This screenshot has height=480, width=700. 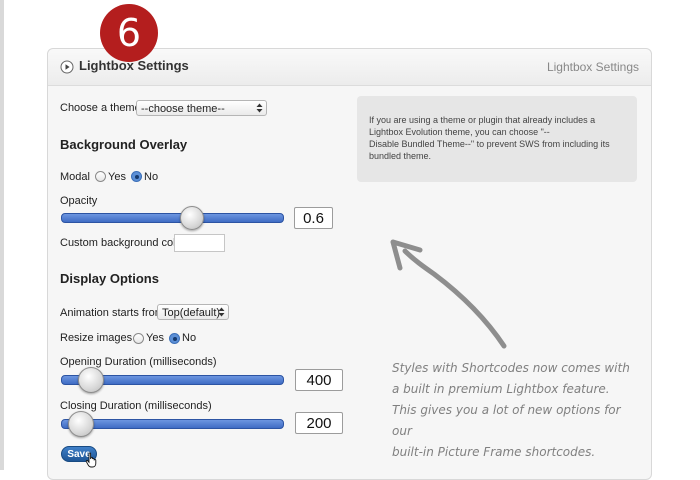 What do you see at coordinates (138, 362) in the screenshot?
I see `opening-duration-label: Opening Duration (milliseconds)` at bounding box center [138, 362].